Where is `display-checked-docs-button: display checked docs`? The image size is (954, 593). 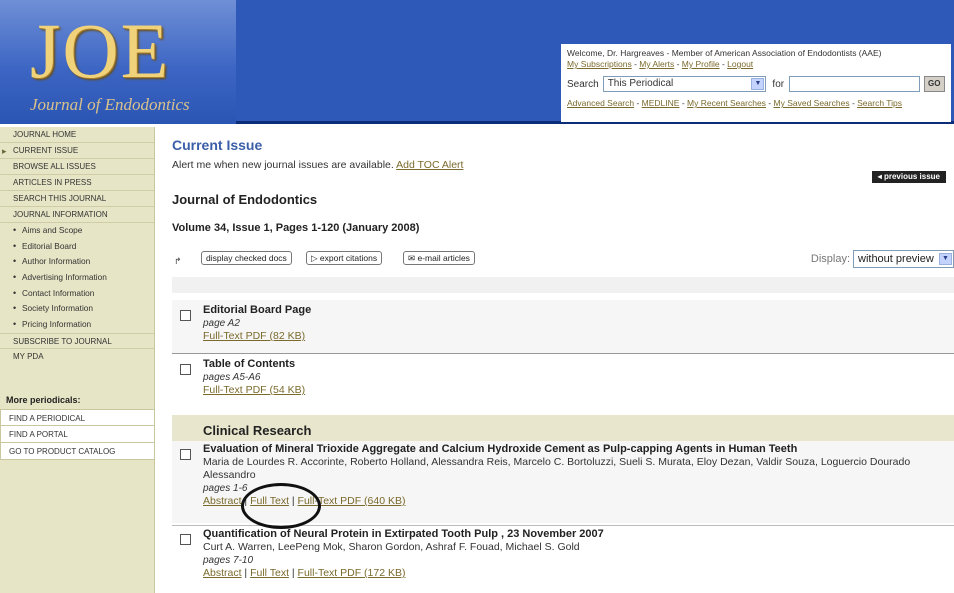 display-checked-docs-button: display checked docs is located at coordinates (246, 258).